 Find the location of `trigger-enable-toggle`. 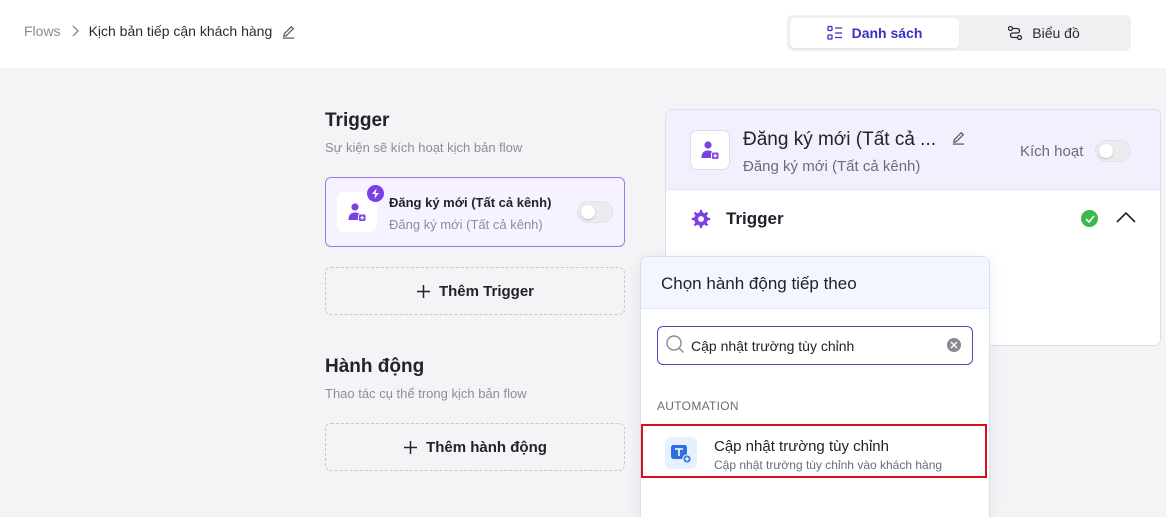

trigger-enable-toggle is located at coordinates (595, 212).